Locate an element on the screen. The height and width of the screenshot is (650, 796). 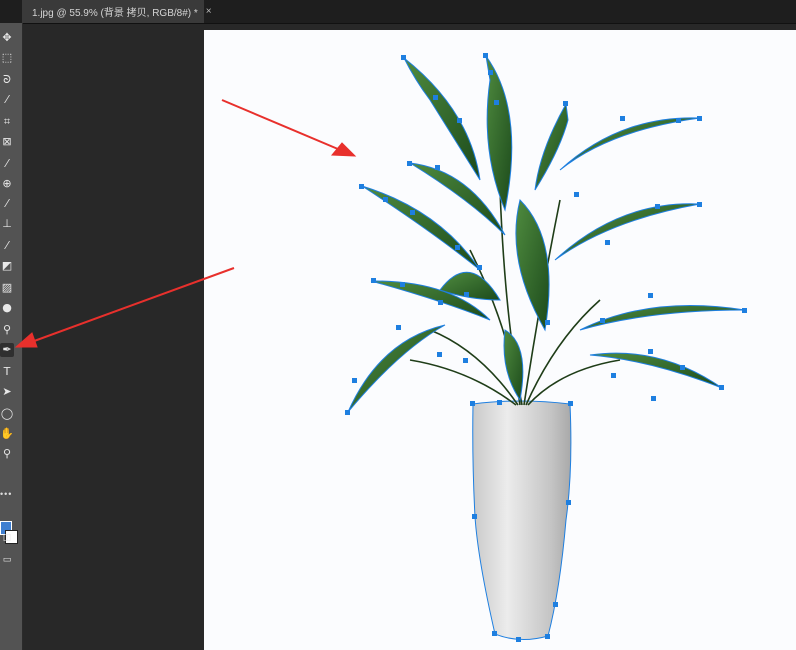
arrow-head-canvas is located at coordinates (343, 149).